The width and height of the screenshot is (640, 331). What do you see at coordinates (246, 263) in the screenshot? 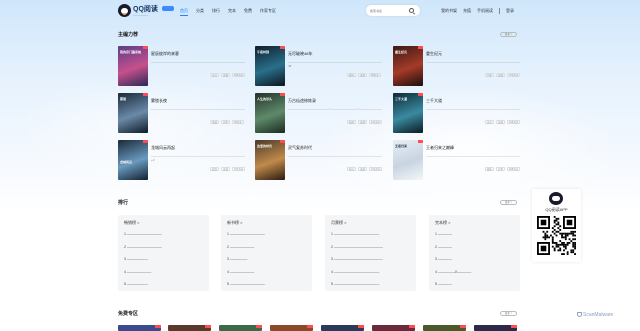
I see `rank-item: 3 —————` at bounding box center [246, 263].